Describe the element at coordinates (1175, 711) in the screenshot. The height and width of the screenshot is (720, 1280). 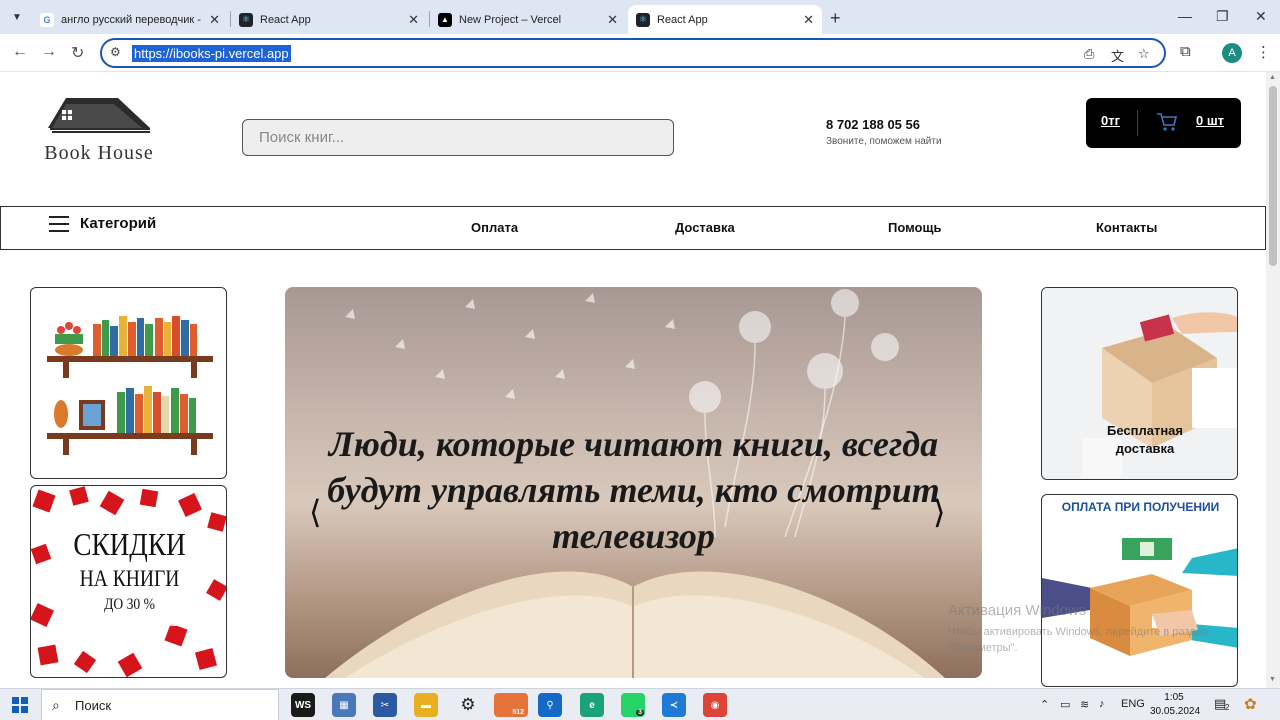
I see `clock-date: 30.05.2024` at that location.